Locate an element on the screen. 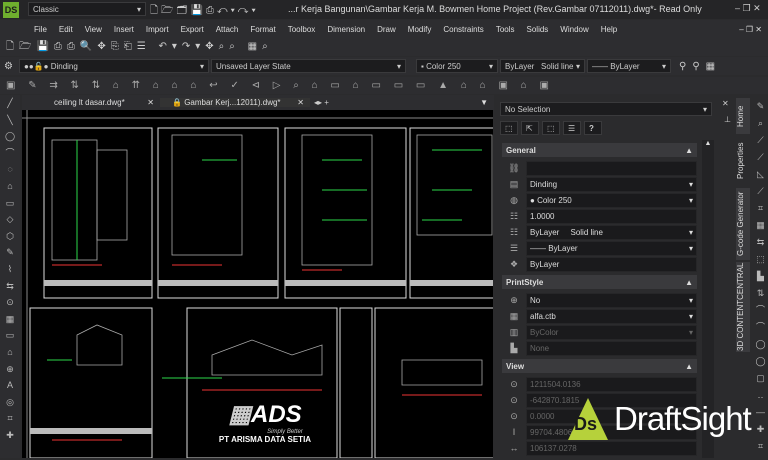 The image size is (768, 460). menu-insert: Insert is located at coordinates (124, 29).